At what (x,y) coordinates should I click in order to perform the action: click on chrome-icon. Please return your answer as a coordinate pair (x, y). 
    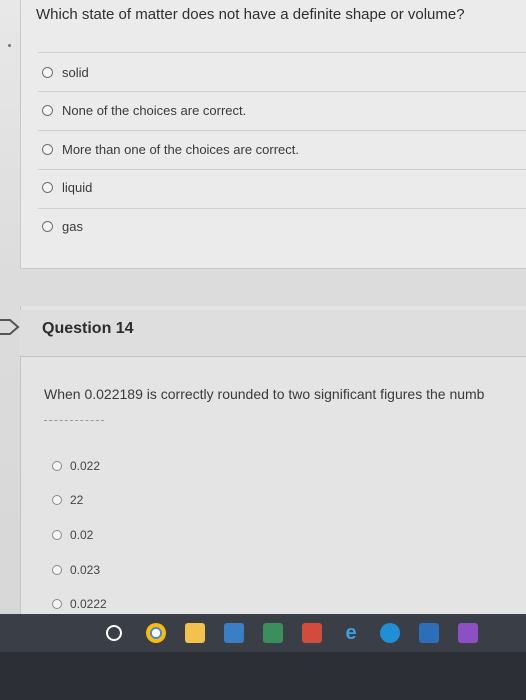
    Looking at the image, I should click on (156, 633).